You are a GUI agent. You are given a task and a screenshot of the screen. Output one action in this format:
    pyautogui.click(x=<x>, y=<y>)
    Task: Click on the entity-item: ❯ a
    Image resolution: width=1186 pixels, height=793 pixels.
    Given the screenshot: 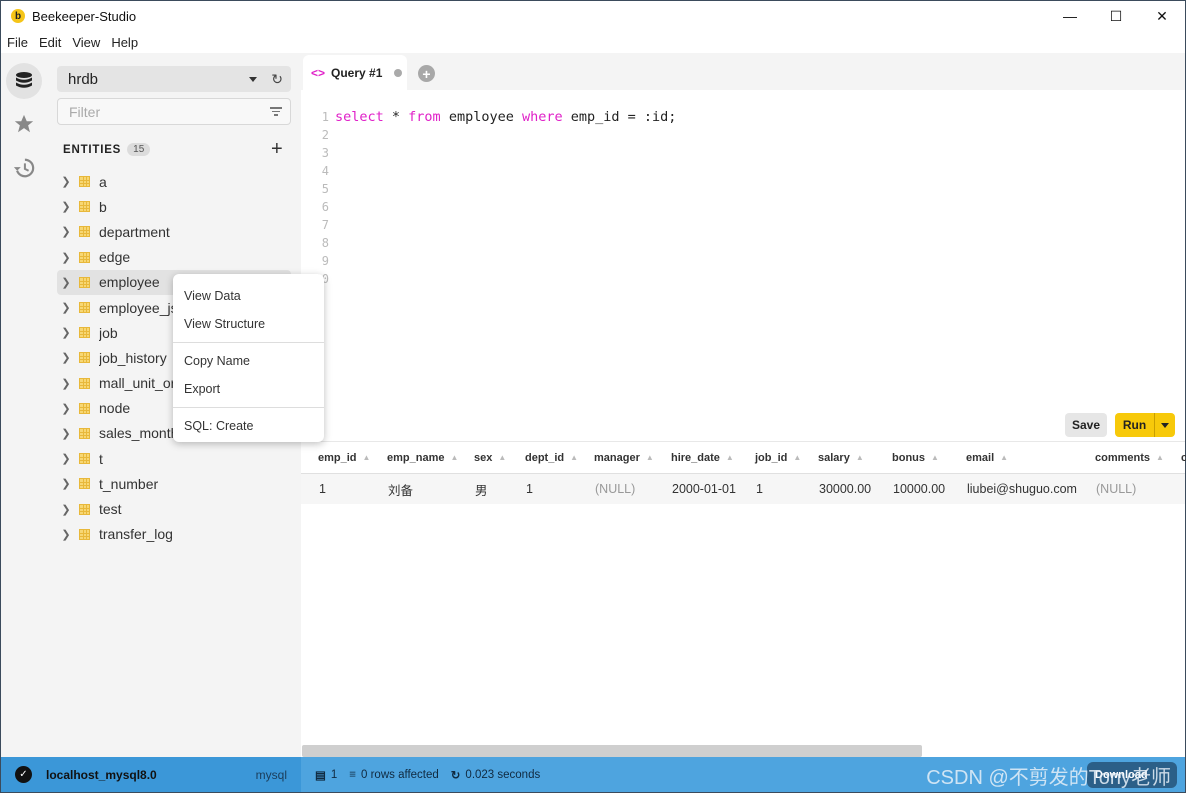 What is the action you would take?
    pyautogui.click(x=174, y=181)
    